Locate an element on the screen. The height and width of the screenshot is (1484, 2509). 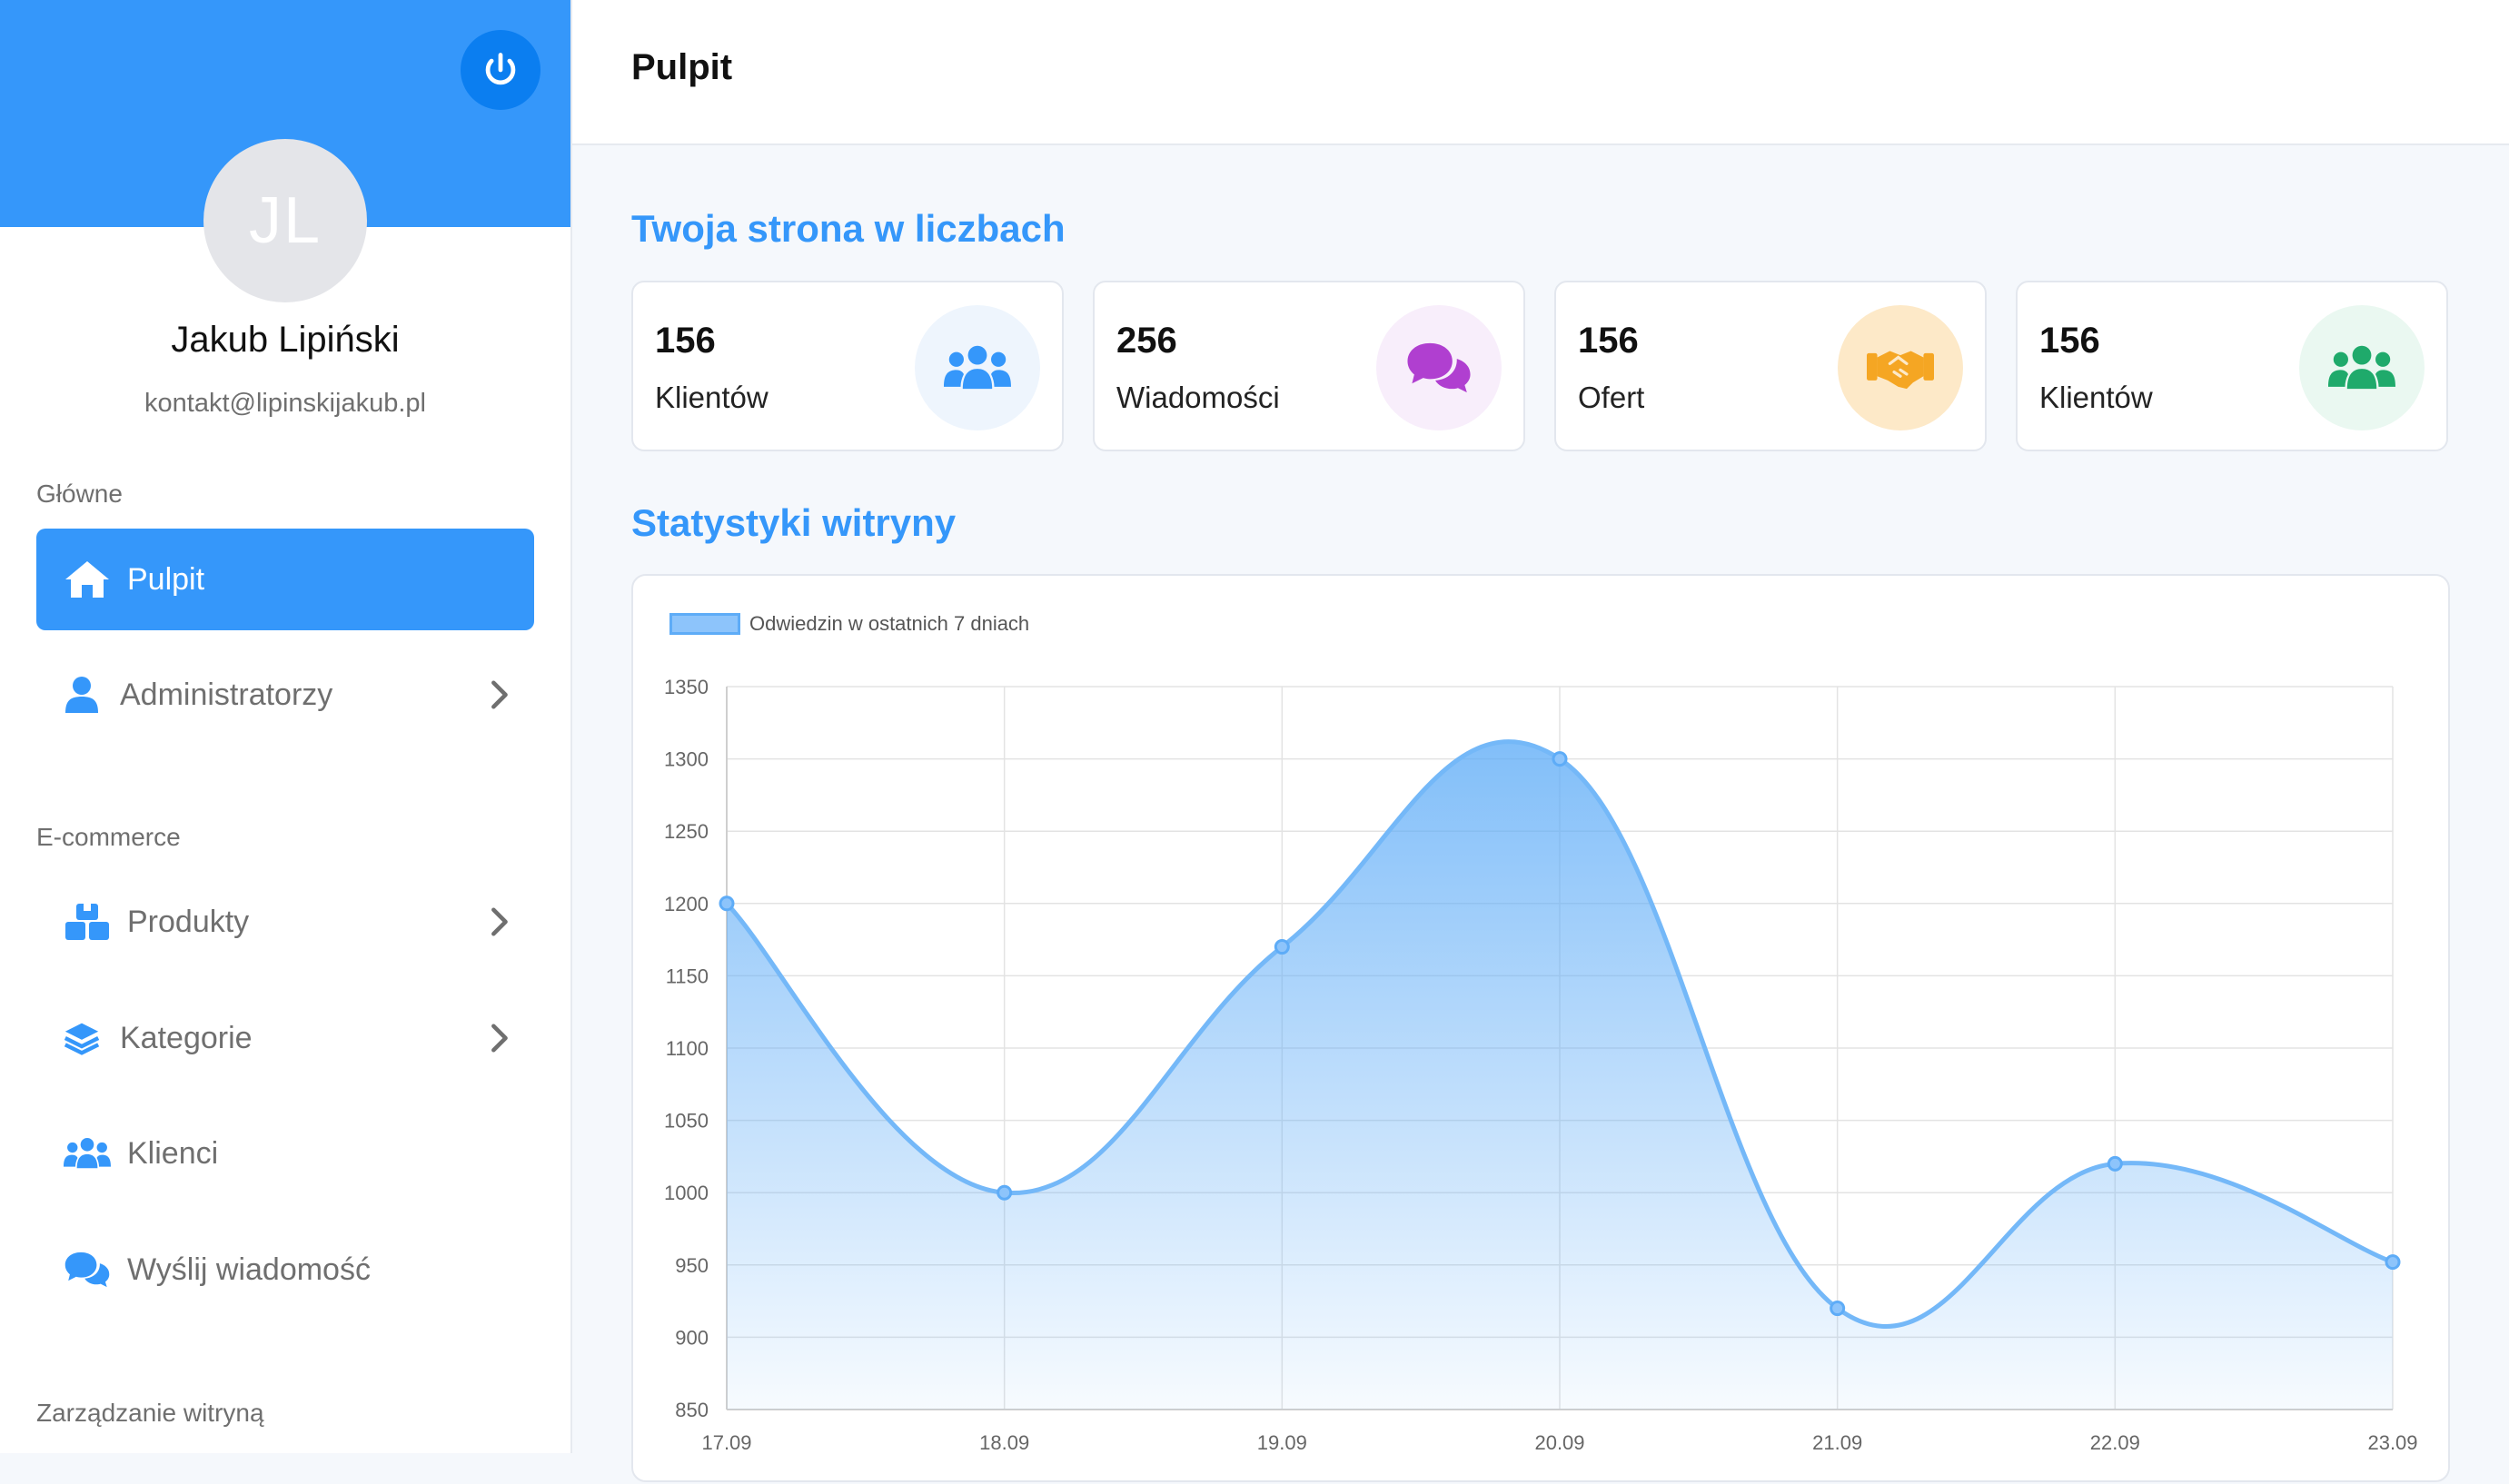
user-icon is located at coordinates (82, 695).